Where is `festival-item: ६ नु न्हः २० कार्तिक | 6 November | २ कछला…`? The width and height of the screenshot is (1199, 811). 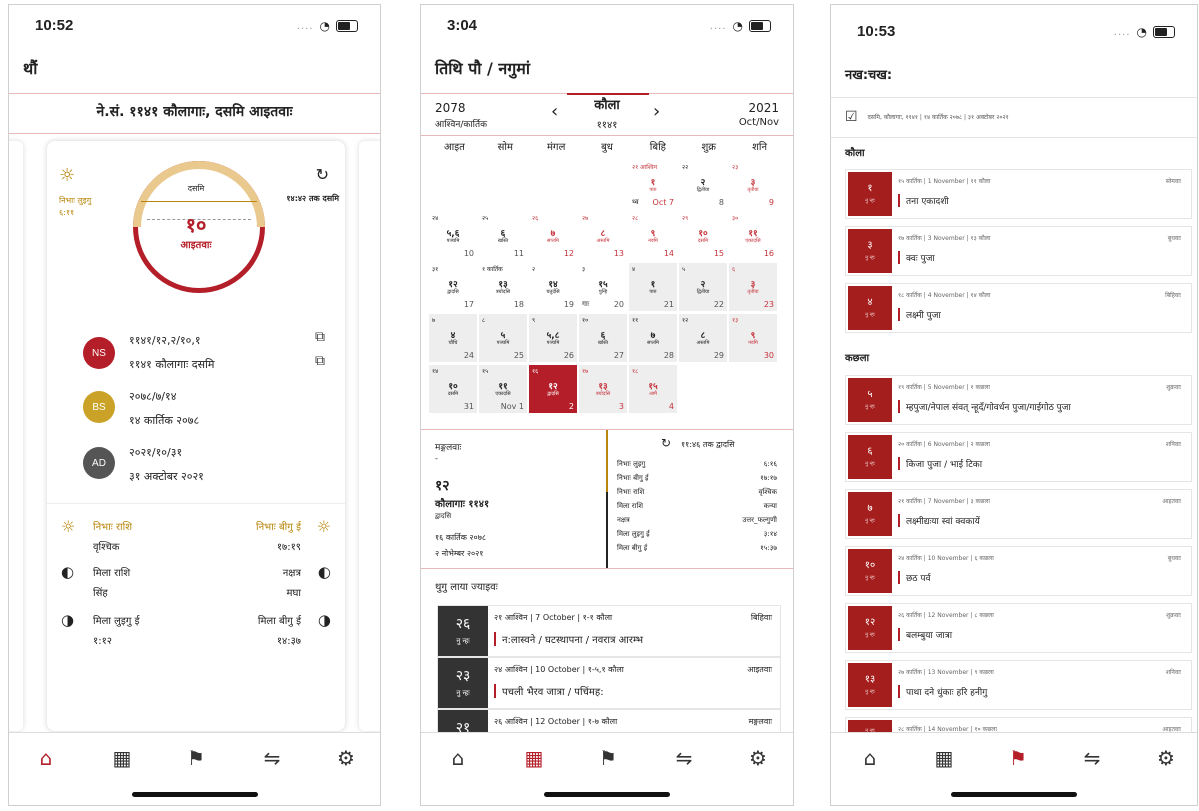
festival-item: ६ नु न्हः २० कार्तिक | 6 November | २ कछला… is located at coordinates (1018, 457).